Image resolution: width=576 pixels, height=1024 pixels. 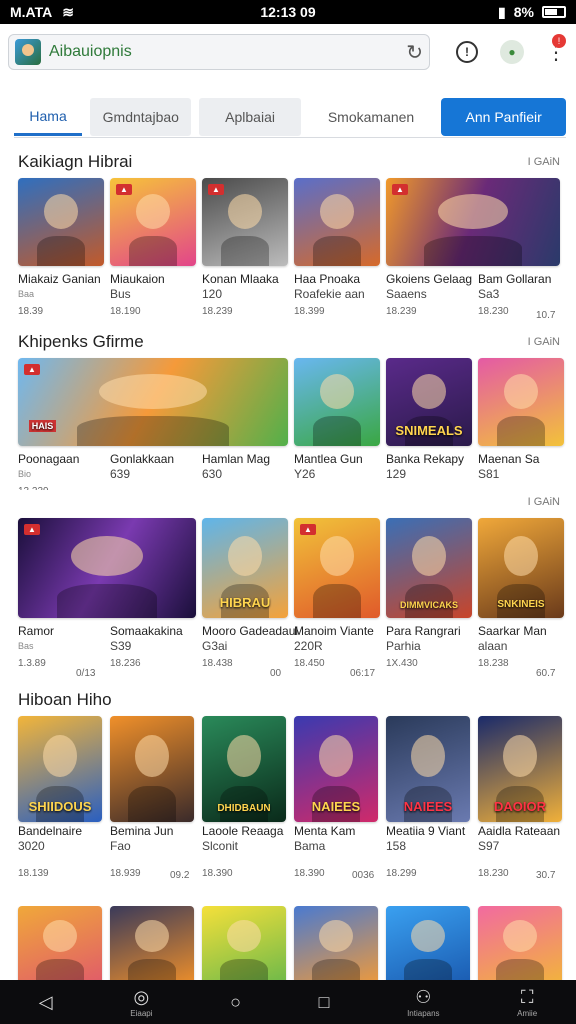 What do you see at coordinates (28, 52) in the screenshot?
I see `avatar` at bounding box center [28, 52].